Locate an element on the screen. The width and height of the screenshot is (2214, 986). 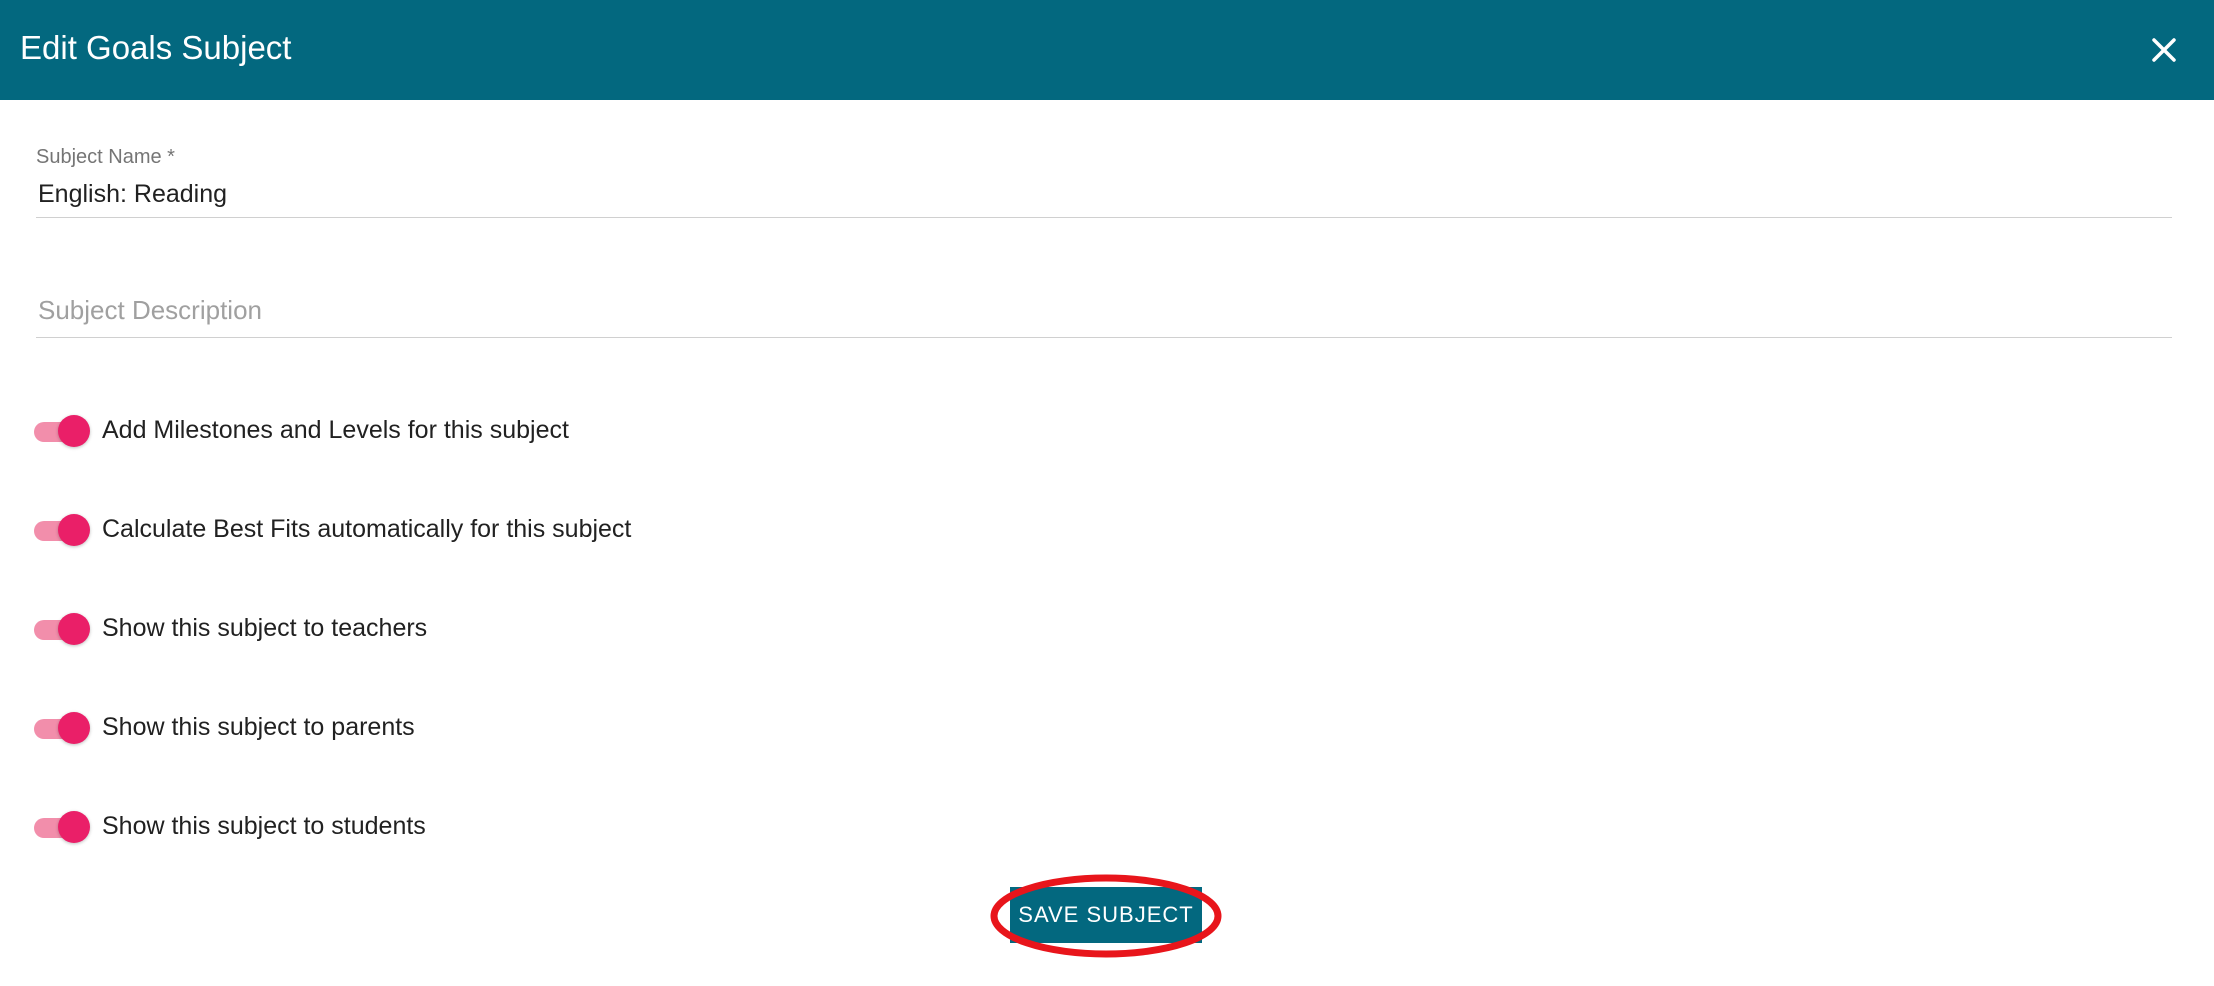
subject-name-field: Subject Name * is located at coordinates (1106, 181).